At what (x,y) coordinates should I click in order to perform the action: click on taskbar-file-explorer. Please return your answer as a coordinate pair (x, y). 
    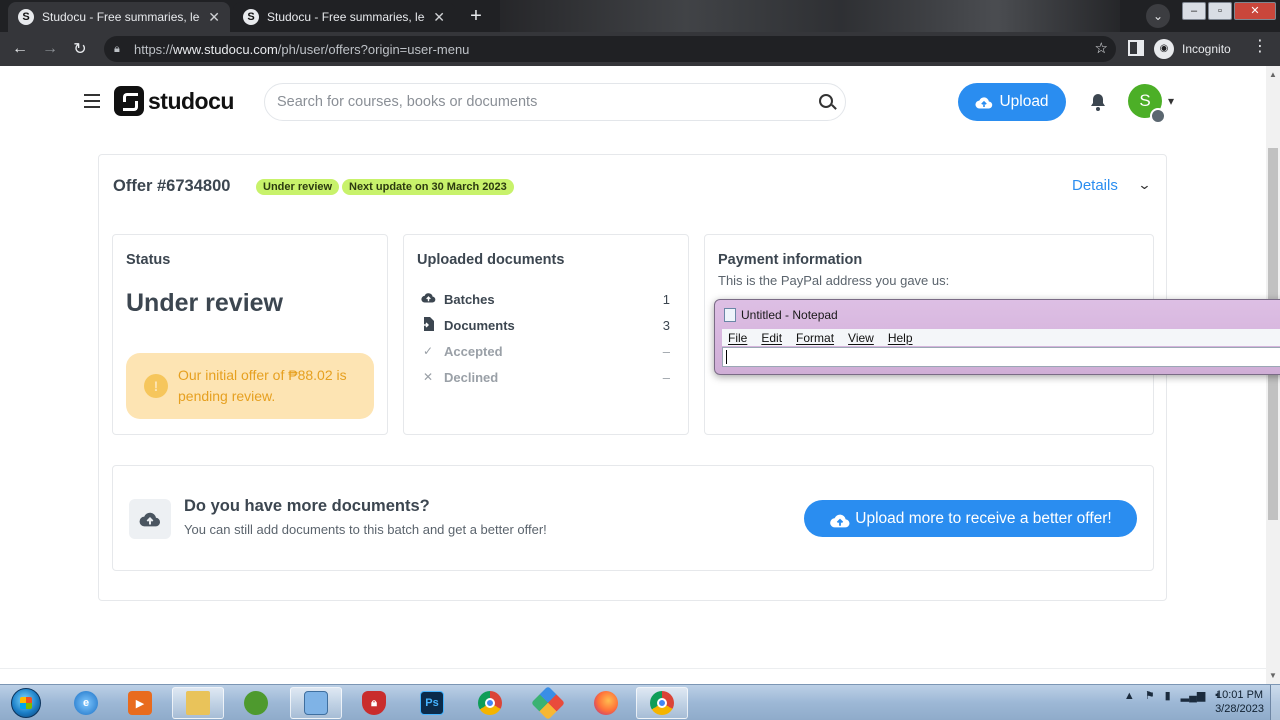
    Looking at the image, I should click on (198, 703).